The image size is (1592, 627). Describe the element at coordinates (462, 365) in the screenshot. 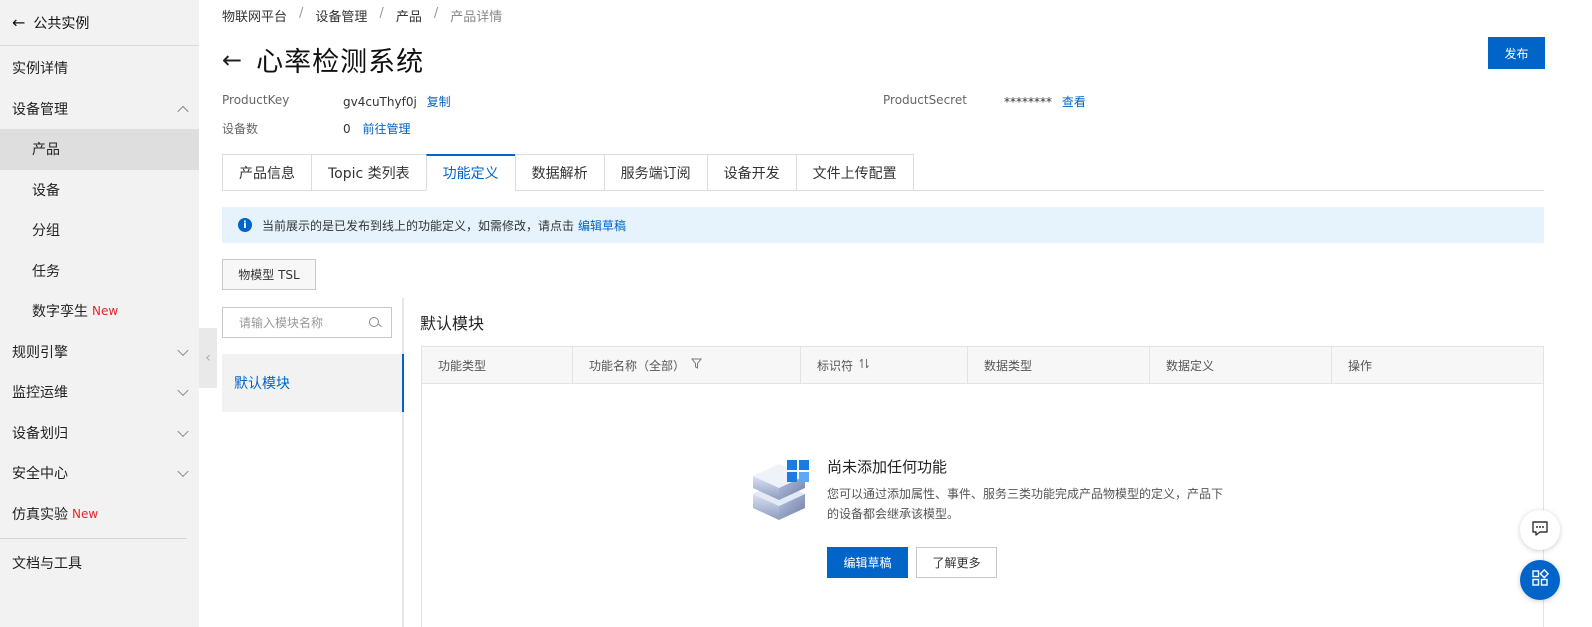

I see `column-header-label: 功能类型` at that location.